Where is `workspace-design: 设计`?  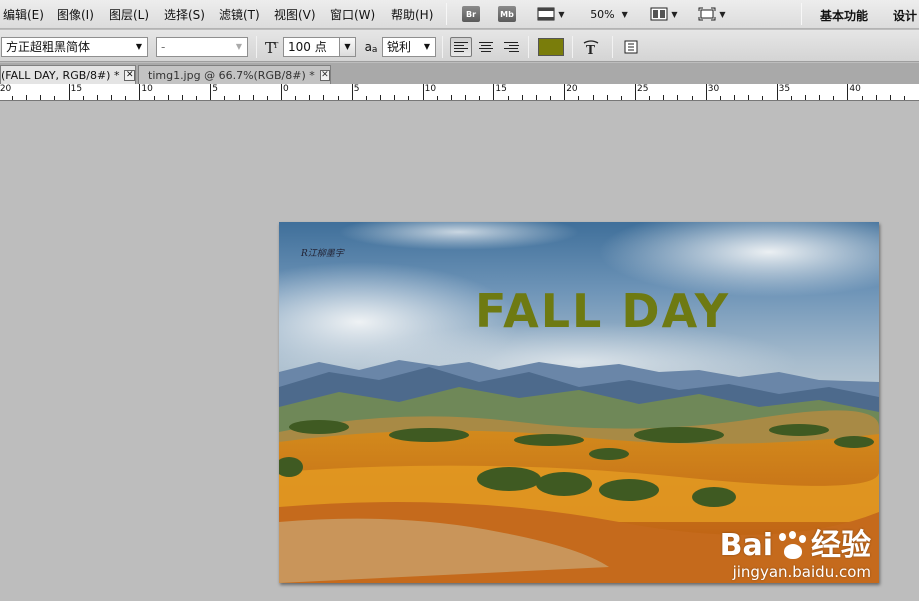 workspace-design: 设计 is located at coordinates (905, 15).